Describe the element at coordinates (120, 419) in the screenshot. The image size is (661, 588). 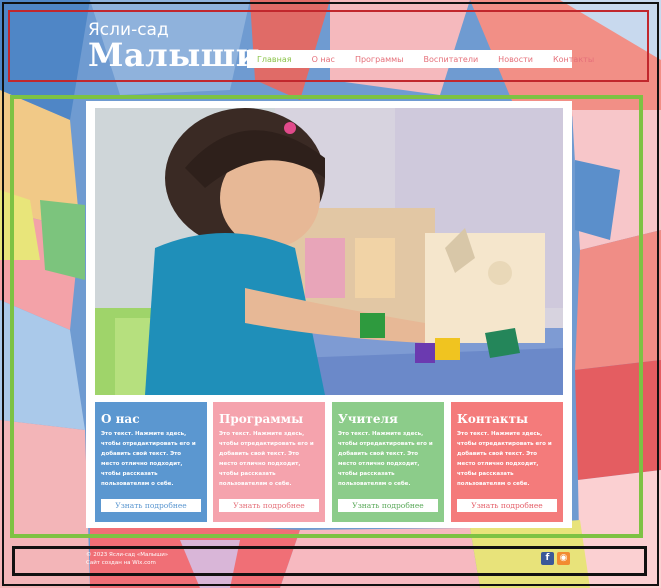
I see `card-title: О нас` at that location.